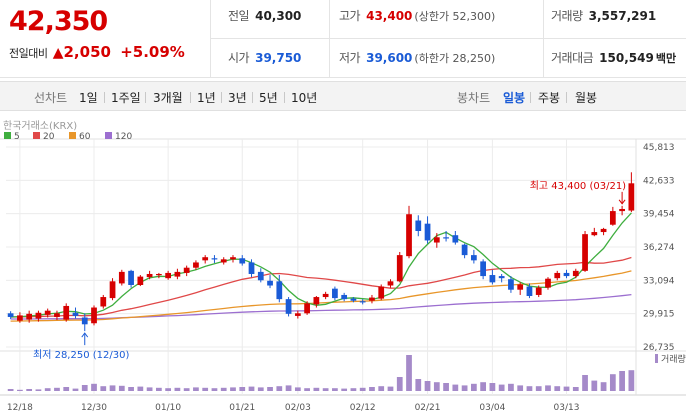 This screenshot has height=417, width=686. What do you see at coordinates (123, 137) in the screenshot?
I see `legend-label: 120` at bounding box center [123, 137].